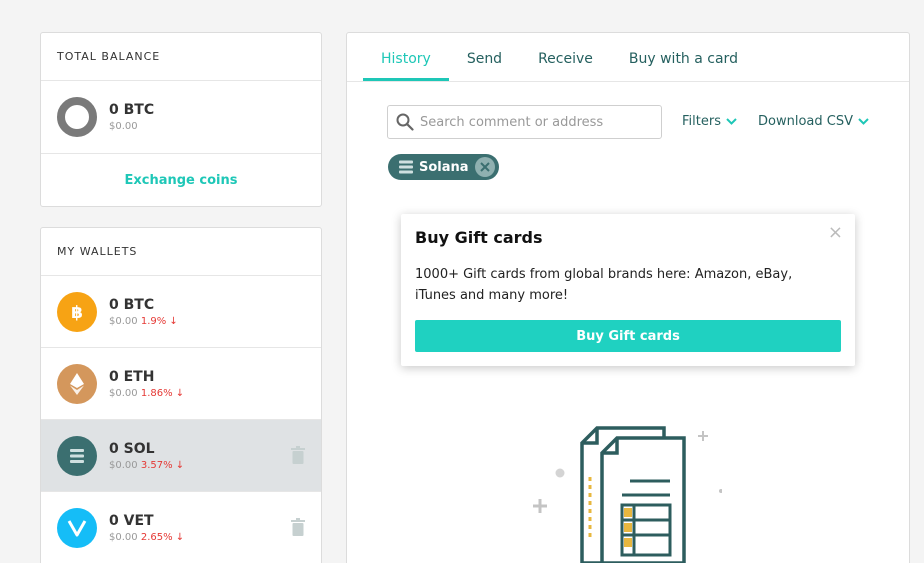  Describe the element at coordinates (162, 537) in the screenshot. I see `wallet-change: 2.65% ↓` at that location.